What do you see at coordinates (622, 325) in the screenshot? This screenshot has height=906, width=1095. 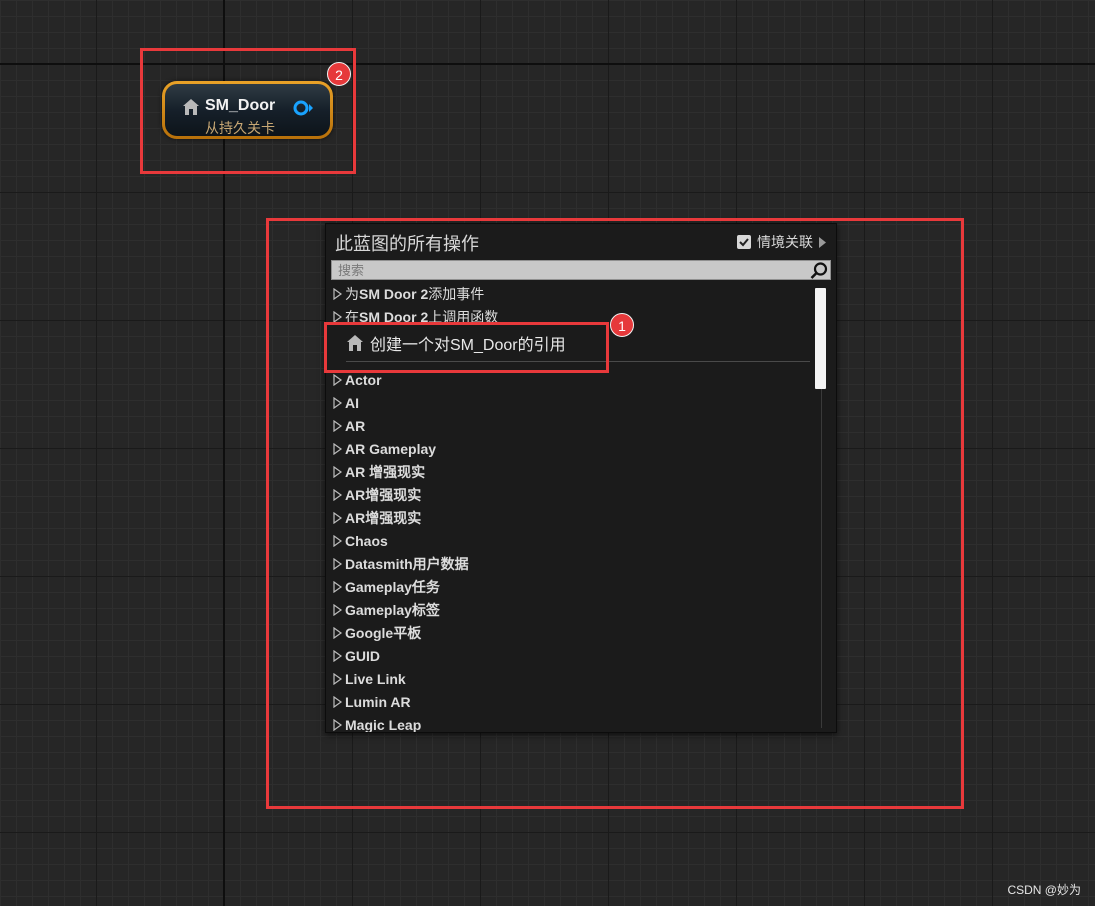 I see `annotation-badge-1: 1` at bounding box center [622, 325].